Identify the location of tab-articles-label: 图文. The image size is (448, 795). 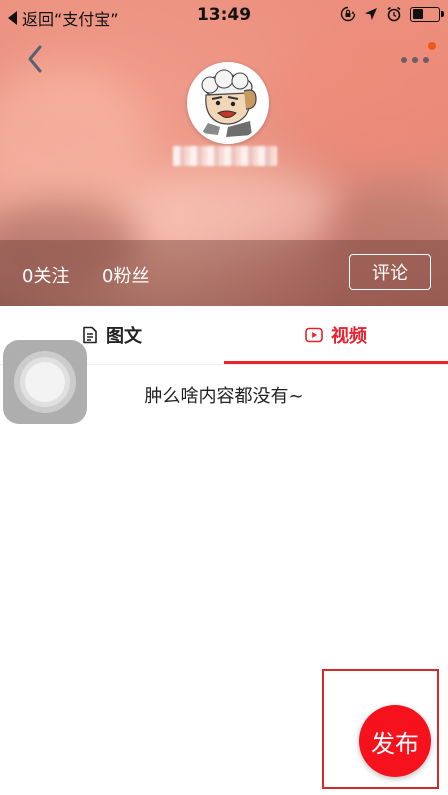
(124, 336).